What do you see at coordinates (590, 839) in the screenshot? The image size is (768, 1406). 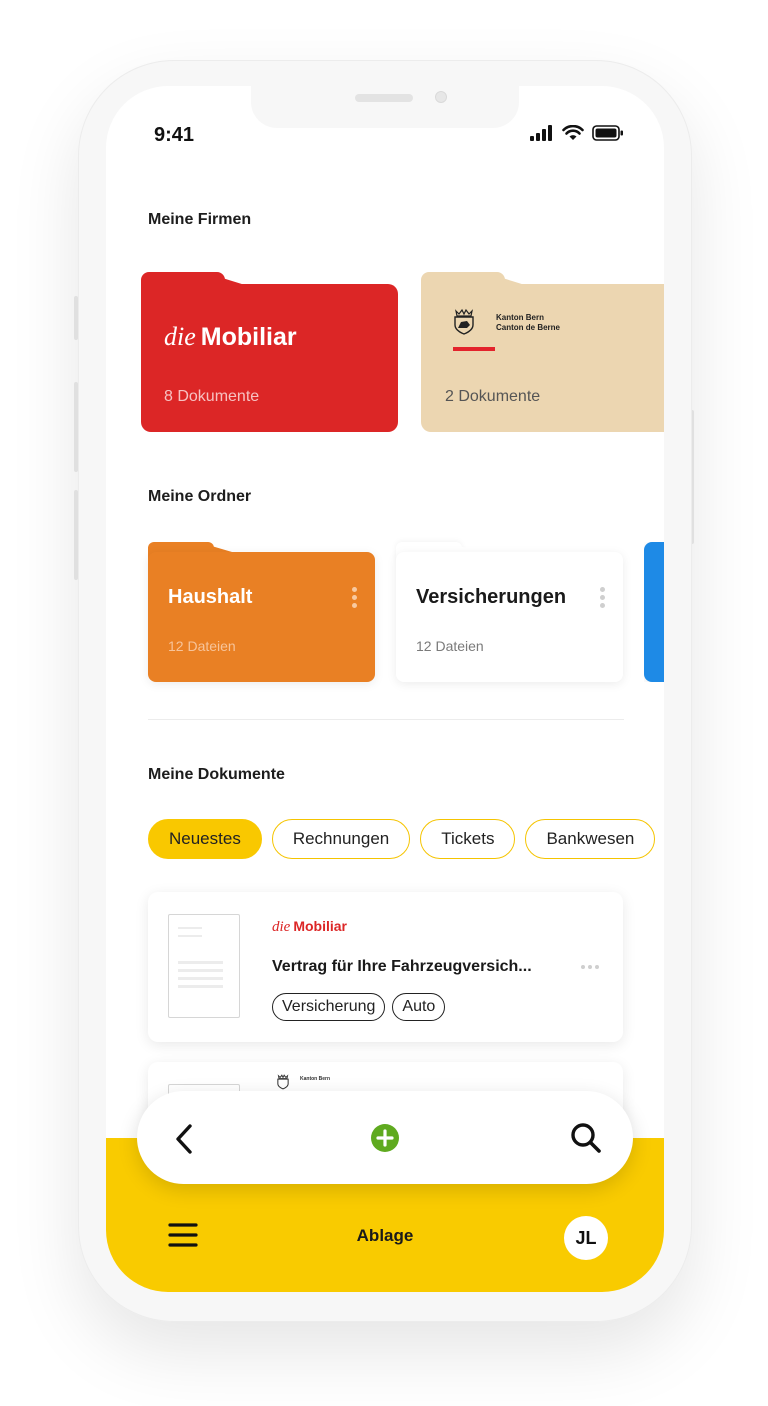 I see `filter-chip-bankwesen: Bankwesen` at bounding box center [590, 839].